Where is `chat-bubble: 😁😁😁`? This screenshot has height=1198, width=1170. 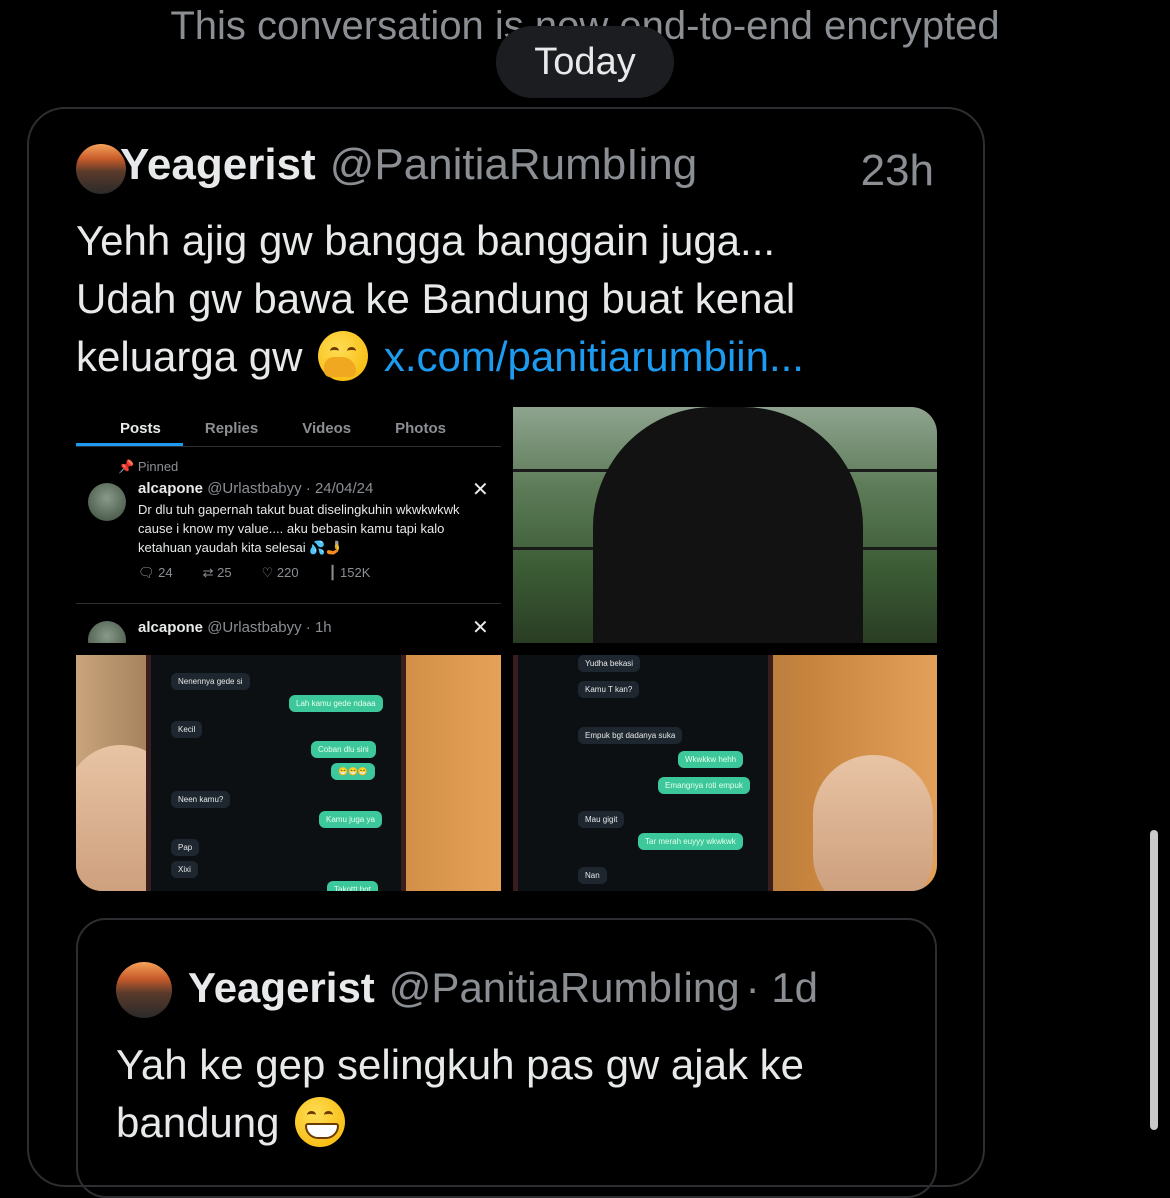
chat-bubble: 😁😁😁 is located at coordinates (353, 771).